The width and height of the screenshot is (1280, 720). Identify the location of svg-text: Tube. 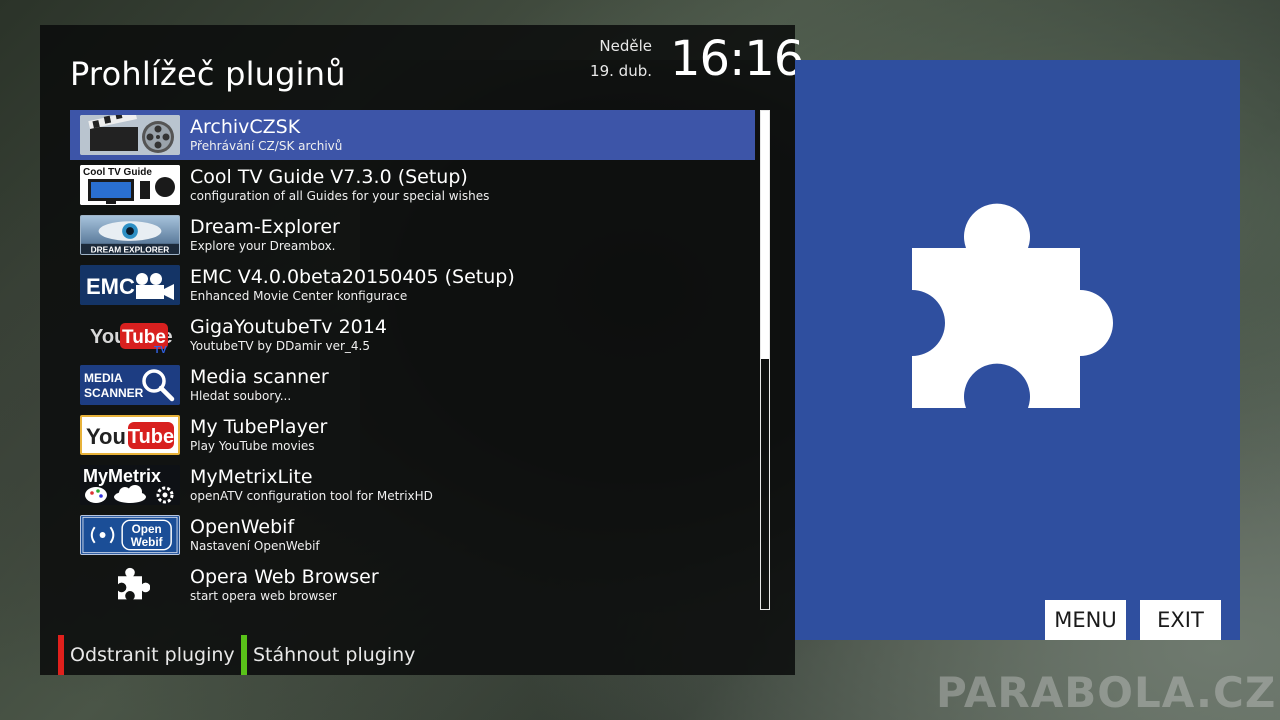
(151, 437).